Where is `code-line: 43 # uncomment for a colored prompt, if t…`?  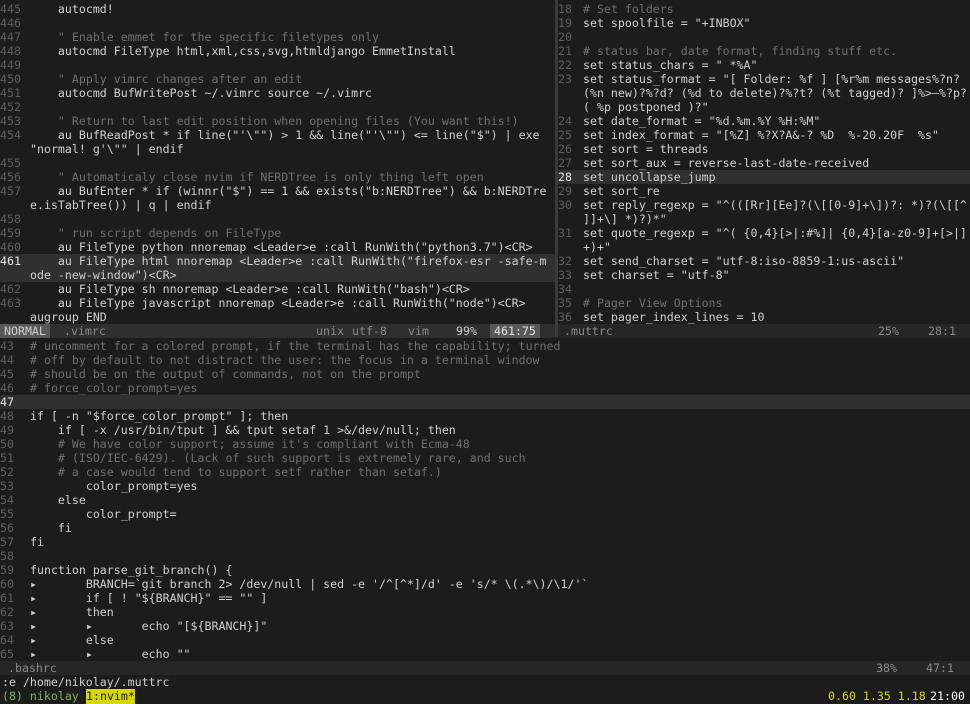
code-line: 43 # uncomment for a colored prompt, if t… is located at coordinates (485, 346).